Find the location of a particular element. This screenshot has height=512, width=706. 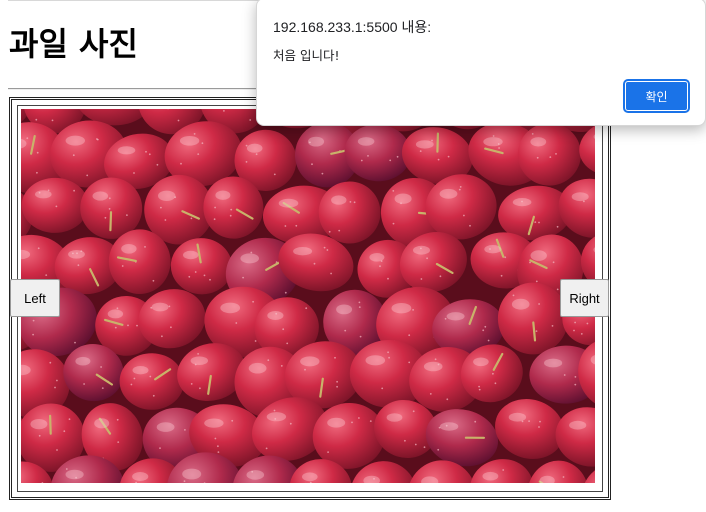

next-image-button: Right is located at coordinates (584, 298).